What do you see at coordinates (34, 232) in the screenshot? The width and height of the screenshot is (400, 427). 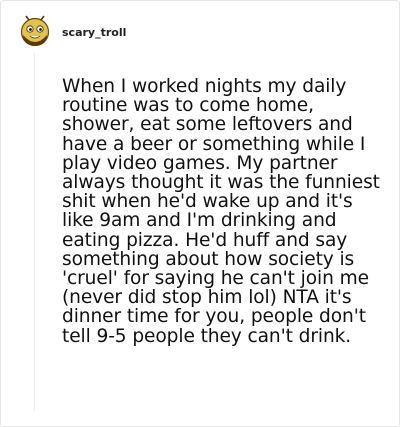 I see `thread-line` at bounding box center [34, 232].